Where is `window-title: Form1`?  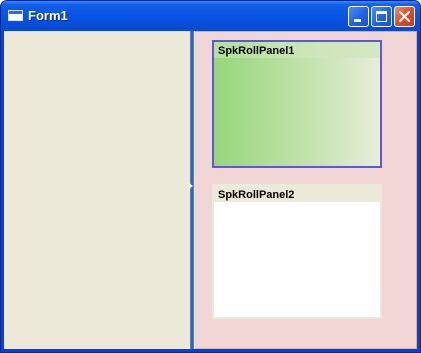 window-title: Form1 is located at coordinates (48, 15).